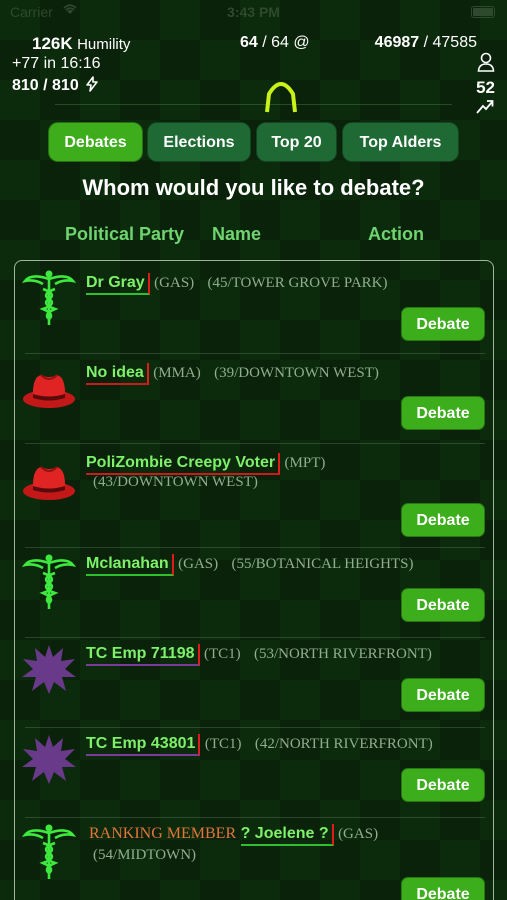 The image size is (507, 900). What do you see at coordinates (296, 142) in the screenshot?
I see `tab-top-20: Top 20` at bounding box center [296, 142].